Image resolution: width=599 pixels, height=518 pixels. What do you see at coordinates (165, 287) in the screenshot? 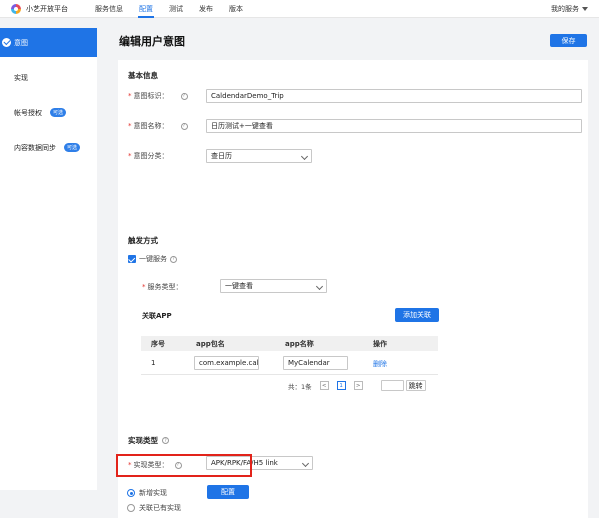
I see `service-type-label: 服务类型：` at bounding box center [165, 287].